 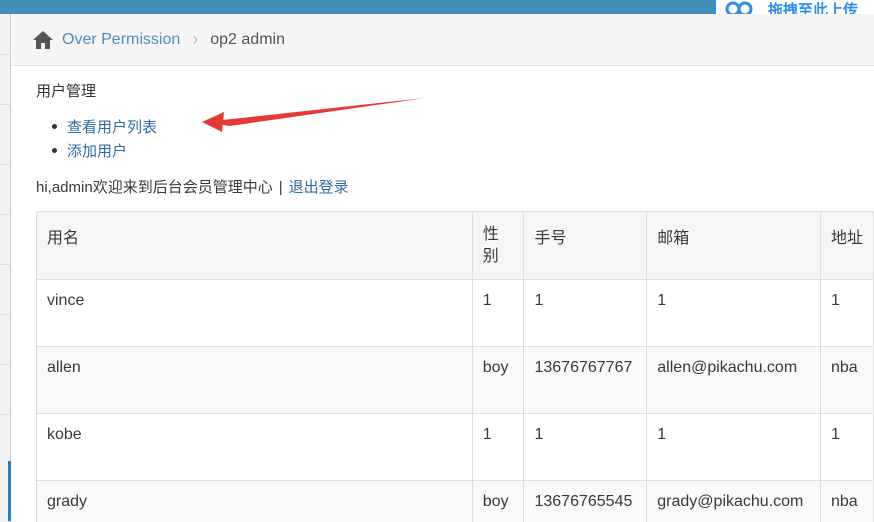 I want to click on list-item: 添加用户, so click(x=104, y=150).